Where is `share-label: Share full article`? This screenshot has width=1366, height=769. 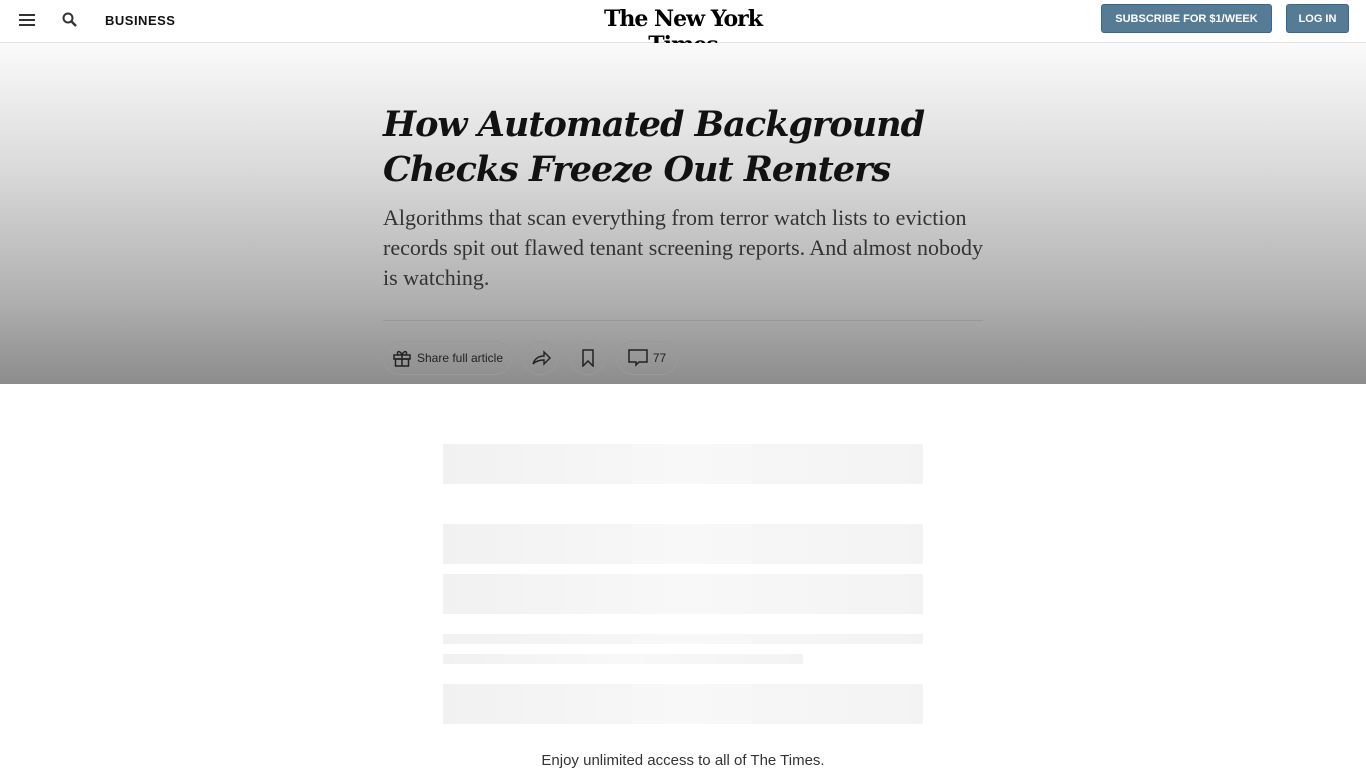 share-label: Share full article is located at coordinates (460, 358).